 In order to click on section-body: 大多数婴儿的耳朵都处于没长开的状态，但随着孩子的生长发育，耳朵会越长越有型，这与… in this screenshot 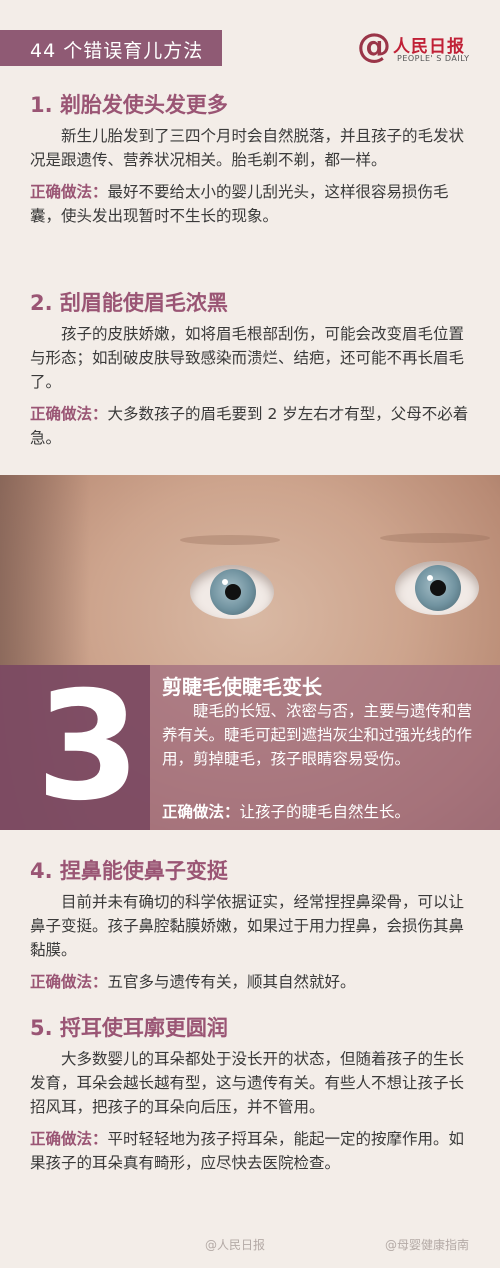, I will do `click(247, 1083)`.